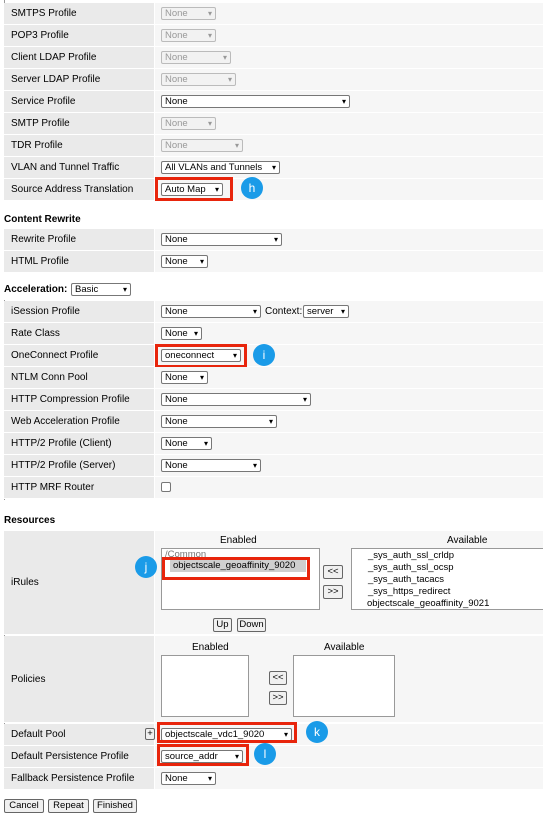 The height and width of the screenshot is (815, 543). What do you see at coordinates (278, 678) in the screenshot?
I see `policies-add-button: <<` at bounding box center [278, 678].